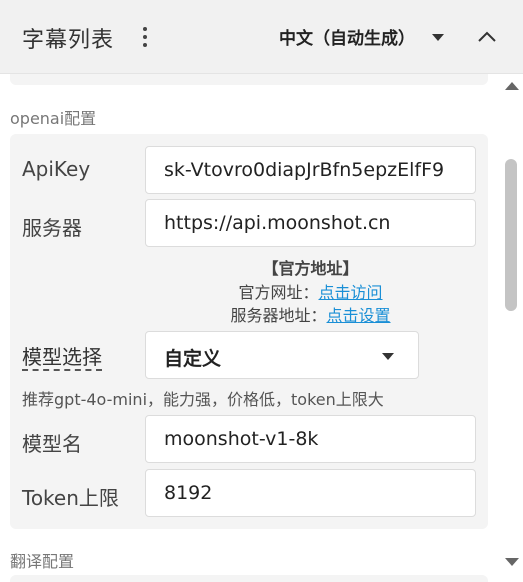  I want to click on apikey-label: ApiKey, so click(56, 169).